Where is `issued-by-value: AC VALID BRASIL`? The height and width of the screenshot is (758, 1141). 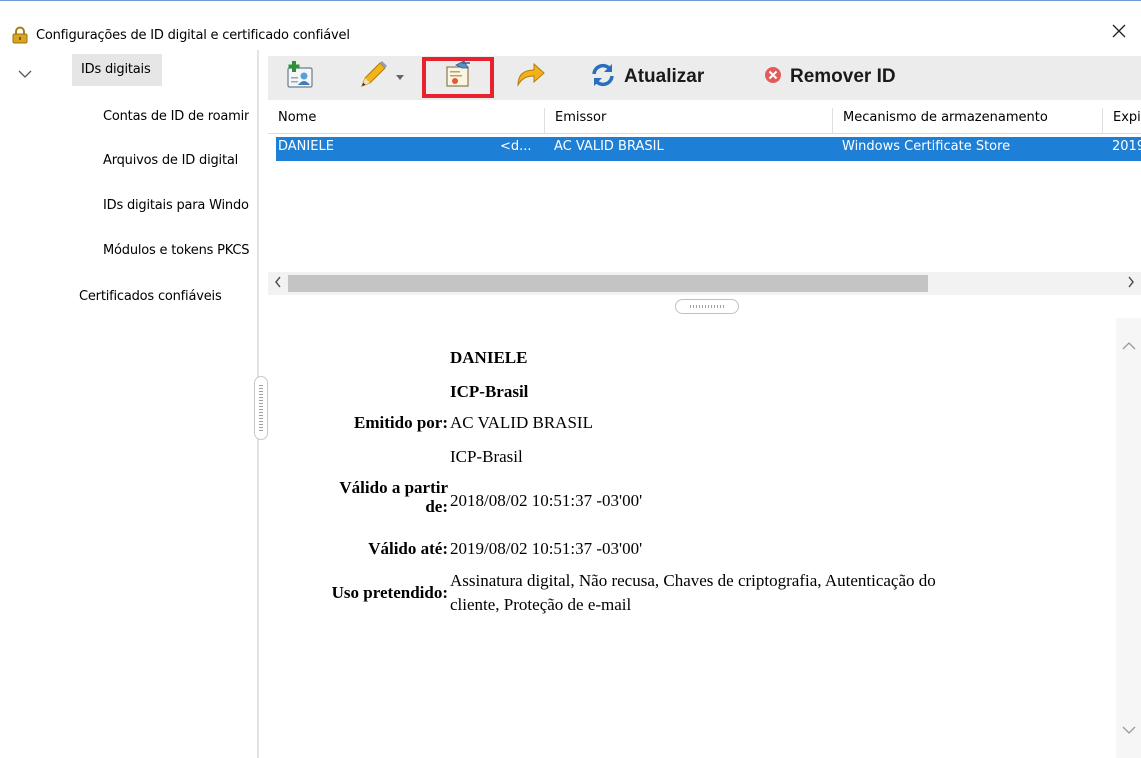
issued-by-value: AC VALID BRASIL is located at coordinates (521, 422).